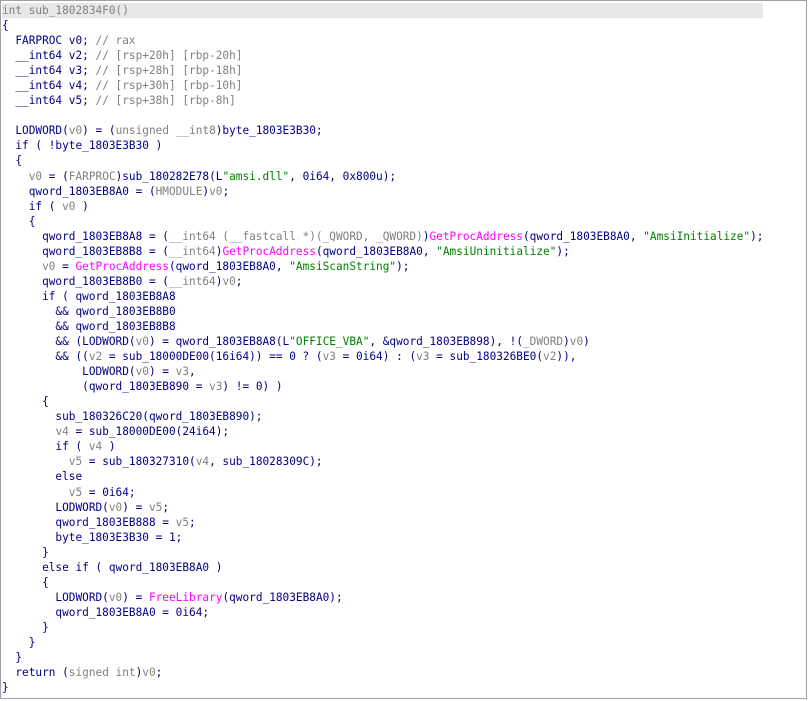  What do you see at coordinates (382, 145) in the screenshot?
I see `code-line: if ( !byte_1803E3B30 )` at bounding box center [382, 145].